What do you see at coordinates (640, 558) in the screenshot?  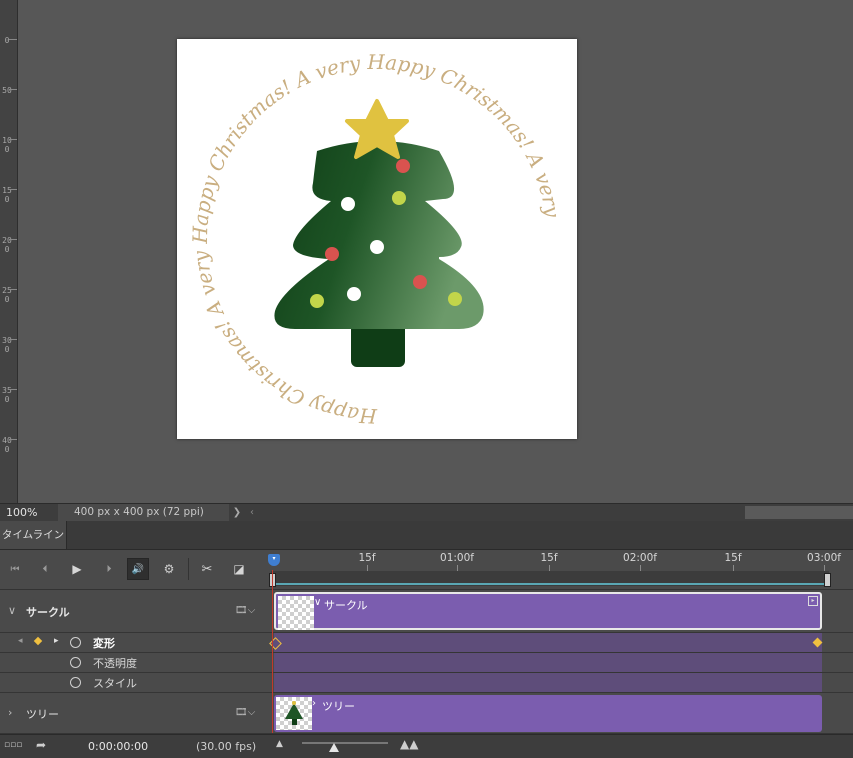 I see `time-label: 02:00f` at bounding box center [640, 558].